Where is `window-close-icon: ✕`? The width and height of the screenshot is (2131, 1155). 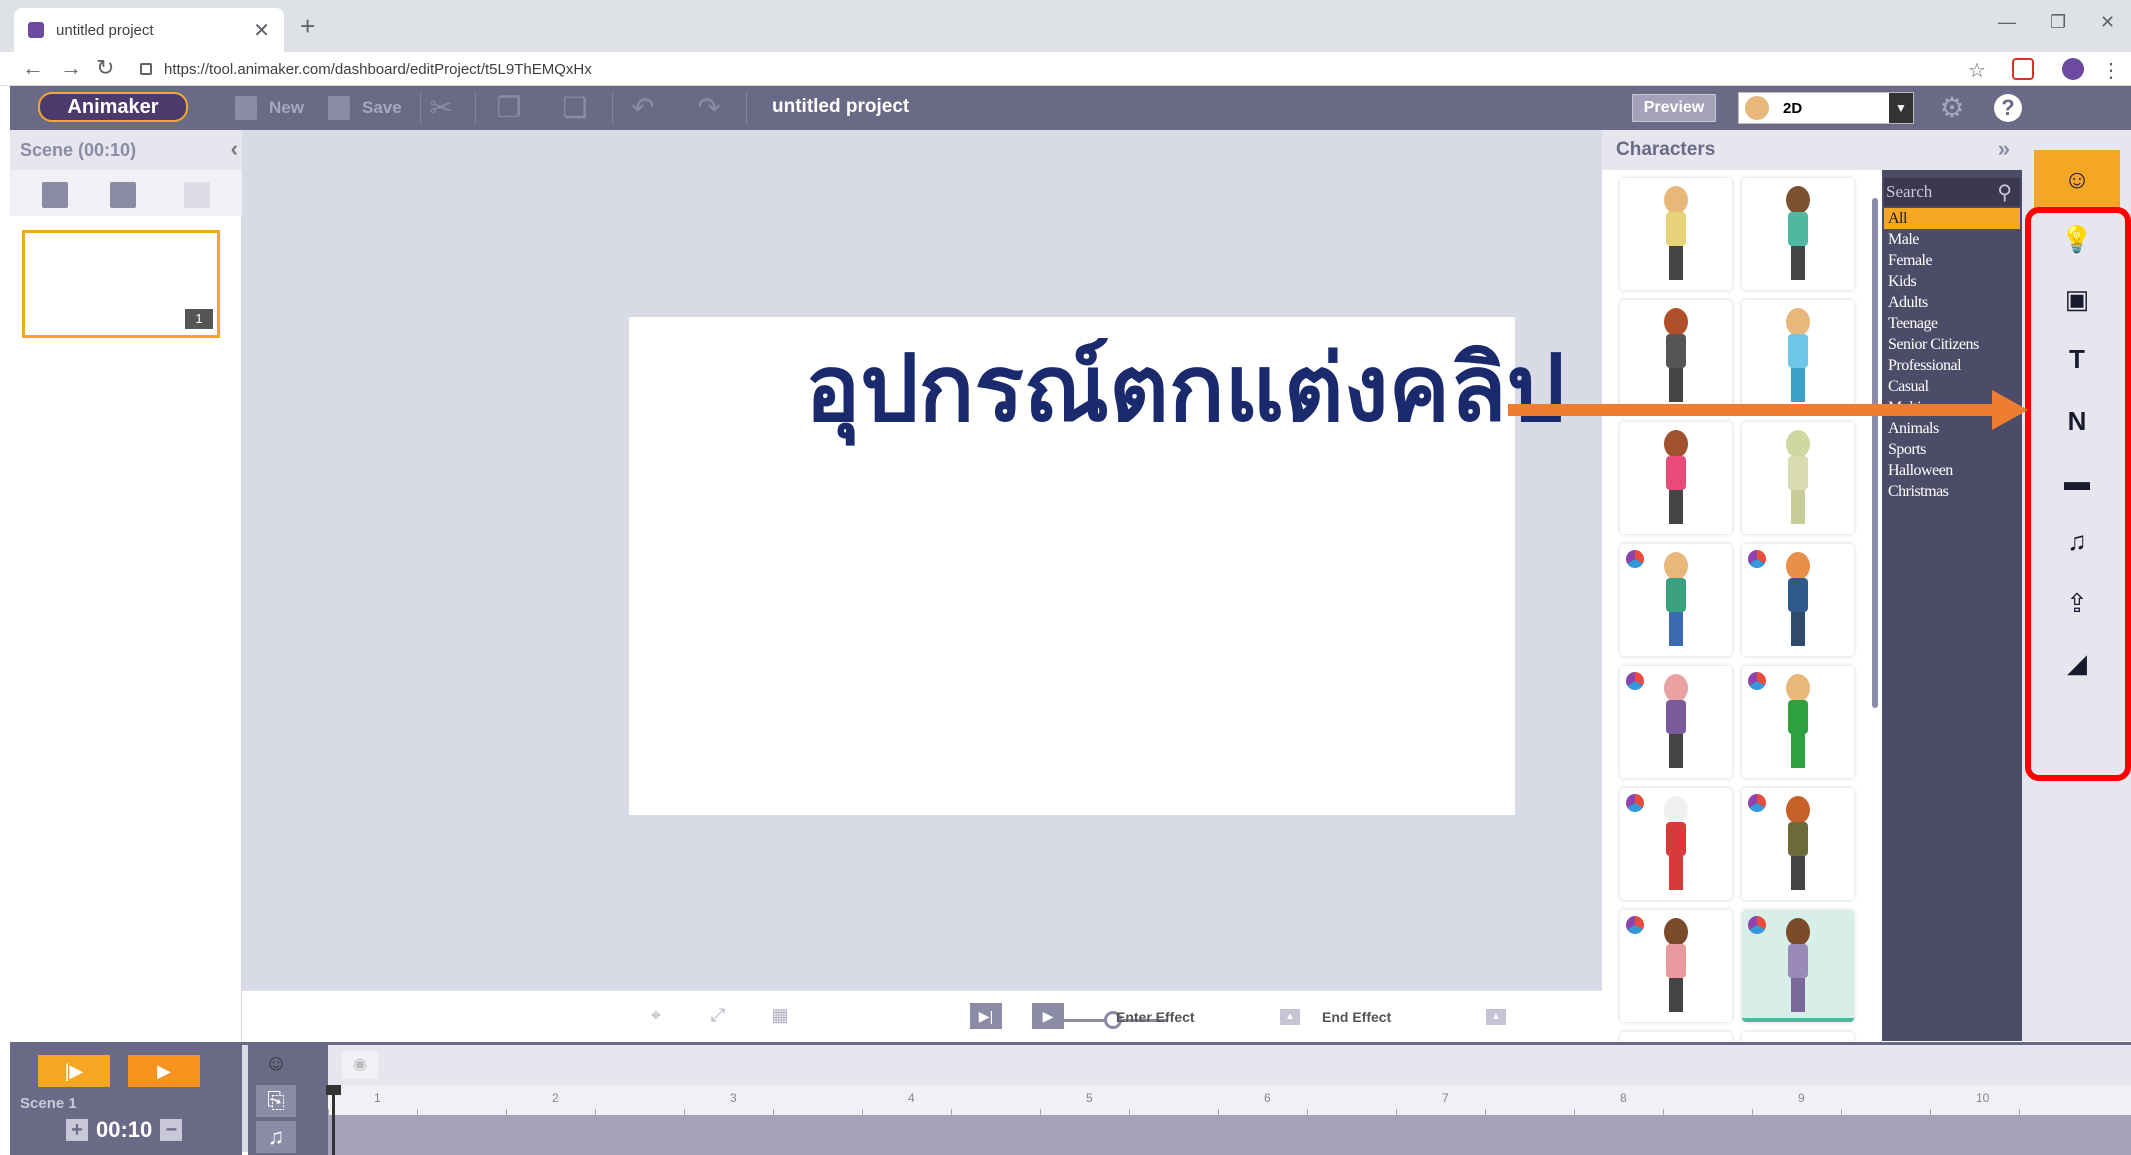 window-close-icon: ✕ is located at coordinates (2107, 22).